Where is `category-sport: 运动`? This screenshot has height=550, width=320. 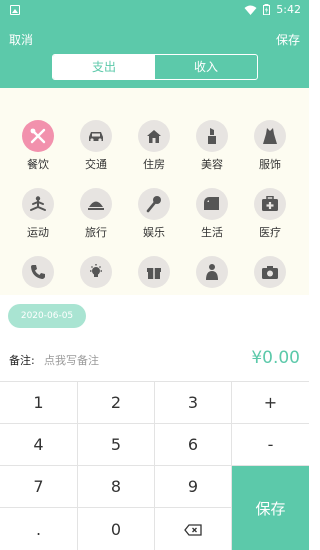
category-sport: 运动 is located at coordinates (38, 214).